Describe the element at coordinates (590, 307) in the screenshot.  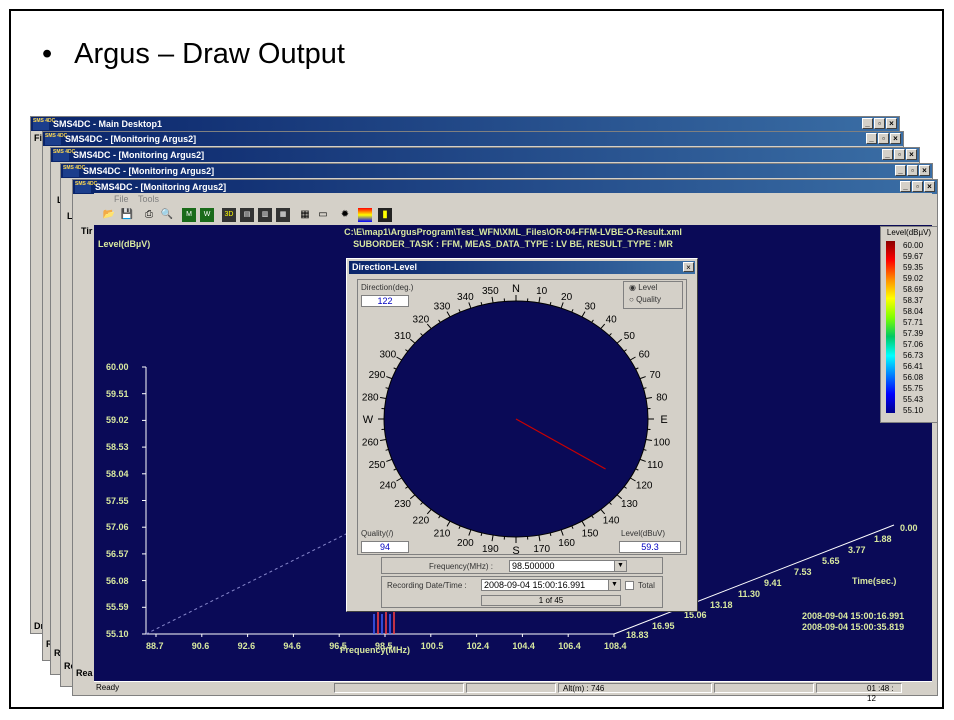
I see `compass-label: 30` at that location.